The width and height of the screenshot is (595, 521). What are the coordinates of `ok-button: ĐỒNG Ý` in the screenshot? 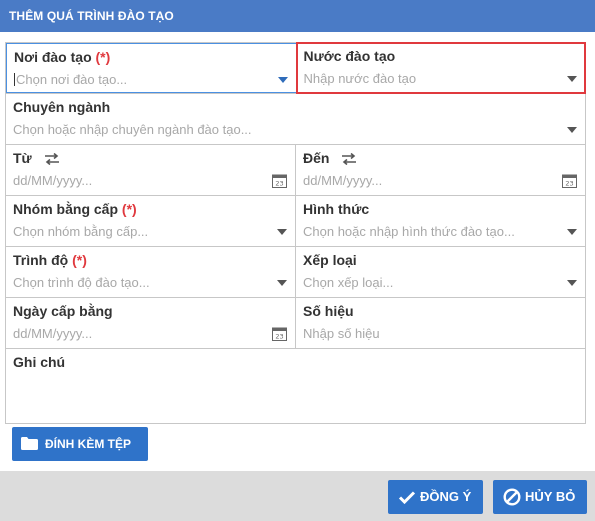 It's located at (435, 497).